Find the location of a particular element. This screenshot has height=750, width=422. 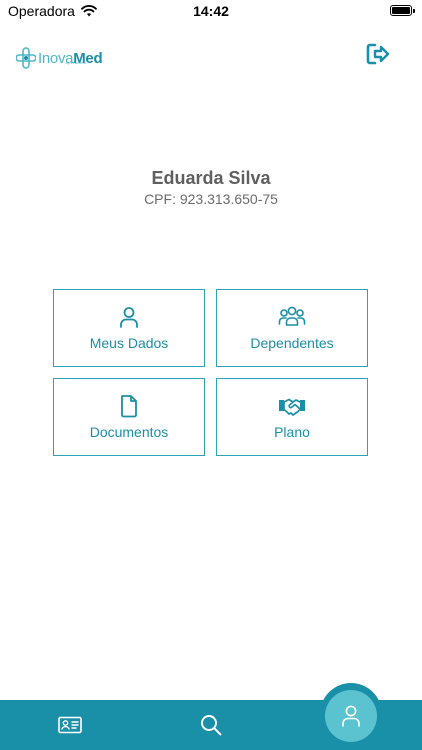

tab-profile is located at coordinates (351, 716).